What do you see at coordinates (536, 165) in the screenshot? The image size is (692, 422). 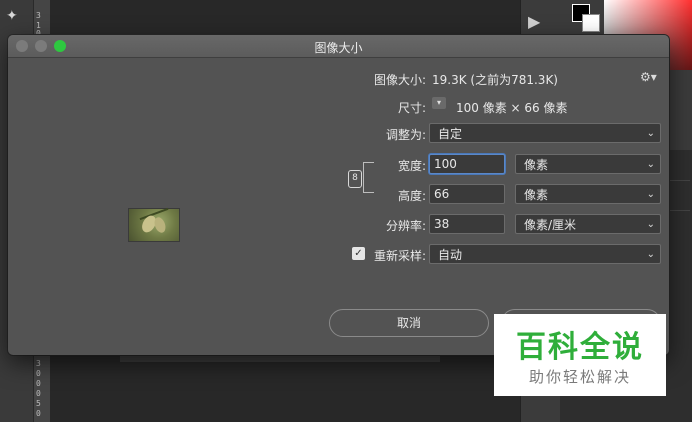 I see `width-unit-value: 像素` at bounding box center [536, 165].